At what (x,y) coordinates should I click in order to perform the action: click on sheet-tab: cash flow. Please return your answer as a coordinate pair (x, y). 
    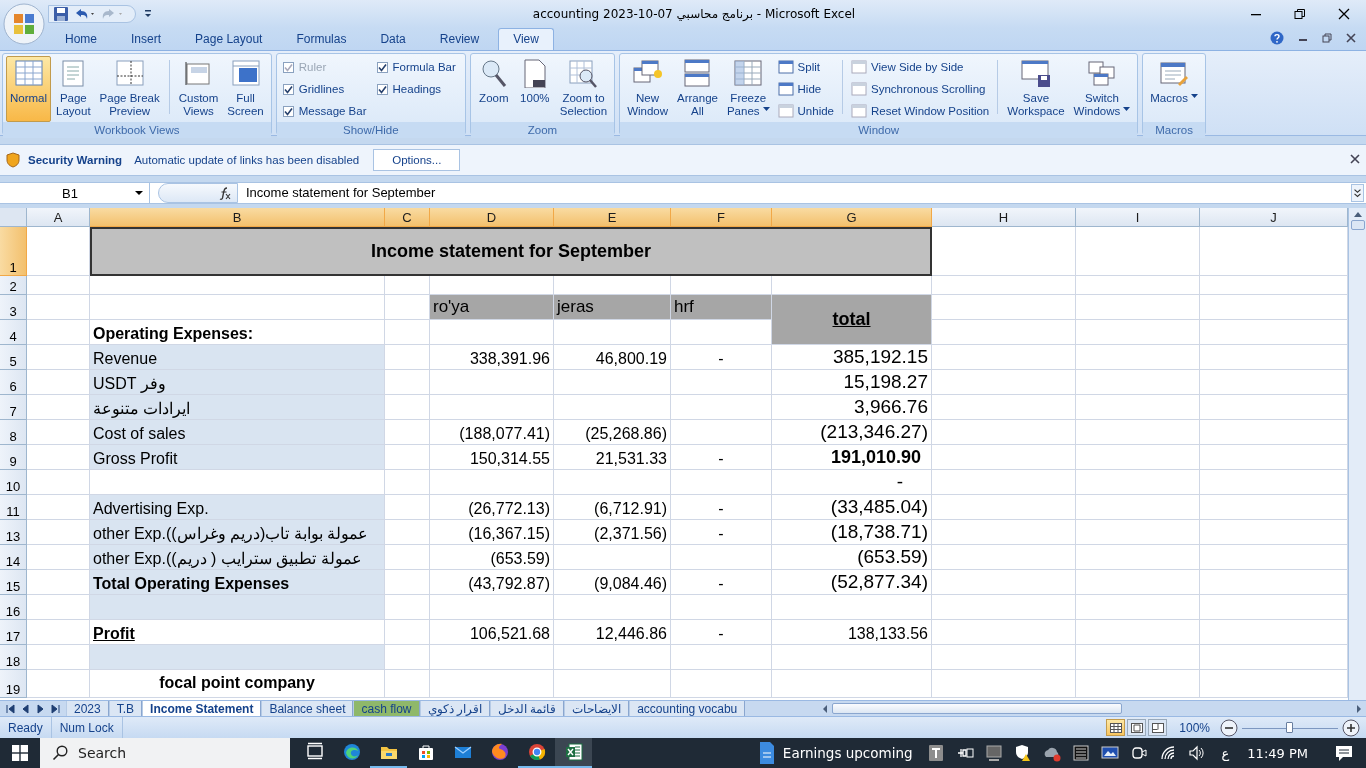
    Looking at the image, I should click on (386, 708).